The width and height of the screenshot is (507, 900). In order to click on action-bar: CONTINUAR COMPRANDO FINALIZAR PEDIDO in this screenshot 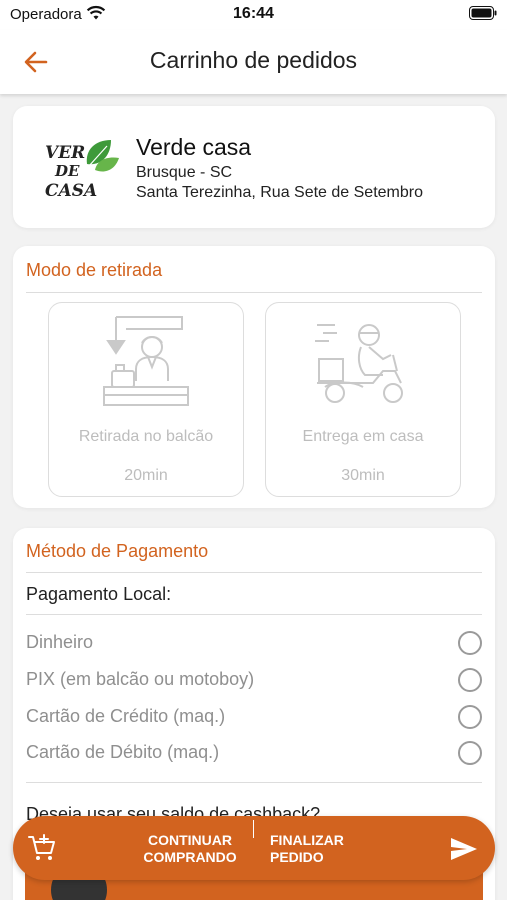, I will do `click(254, 848)`.